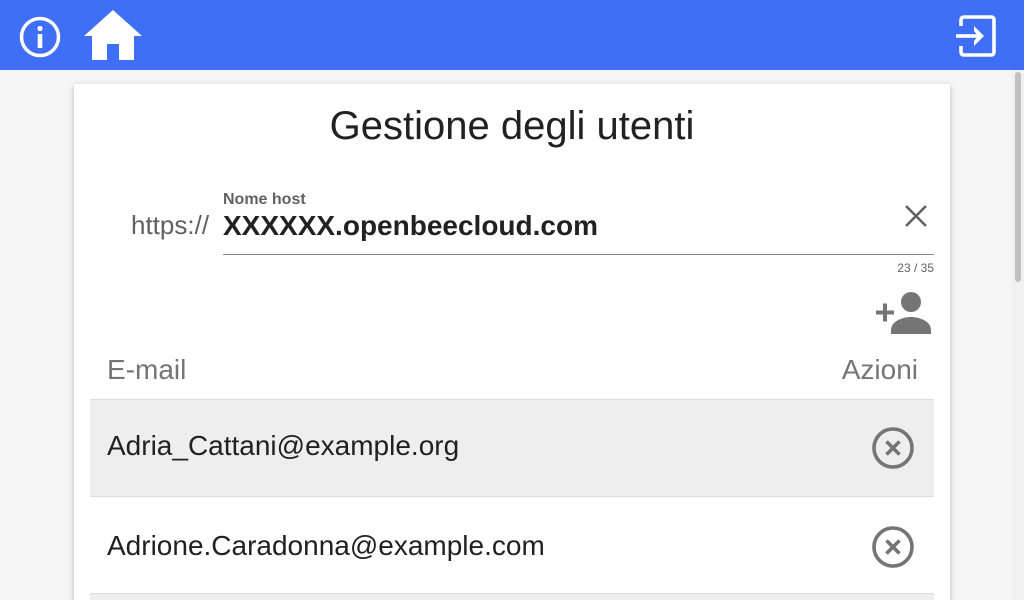 This screenshot has height=600, width=1024. I want to click on add-user-icon, so click(903, 313).